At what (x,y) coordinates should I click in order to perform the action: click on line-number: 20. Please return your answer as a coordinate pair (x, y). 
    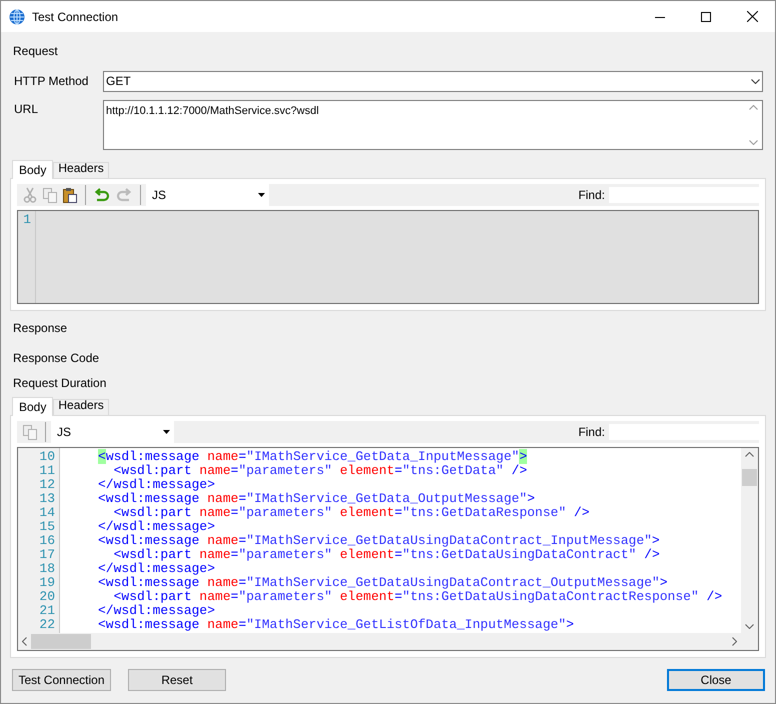
    Looking at the image, I should click on (46, 597).